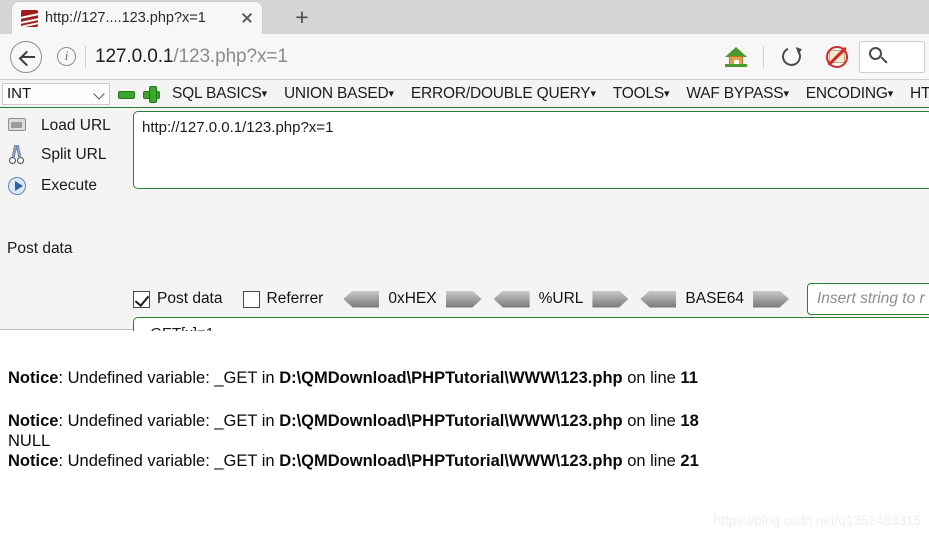 This screenshot has height=536, width=929. Describe the element at coordinates (689, 420) in the screenshot. I see `notice-line-number: 18` at that location.